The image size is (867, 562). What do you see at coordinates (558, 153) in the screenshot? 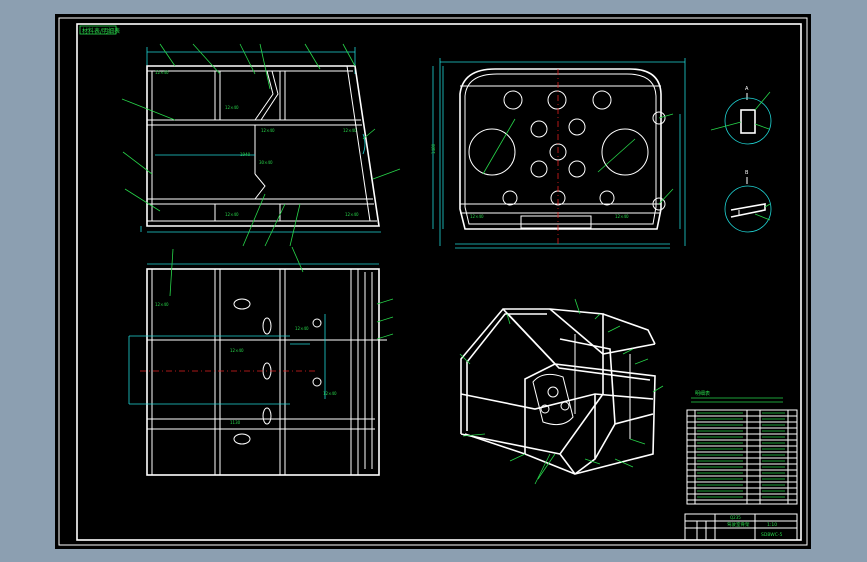
I see `side-view: 12×40 12×40 1480` at bounding box center [558, 153].